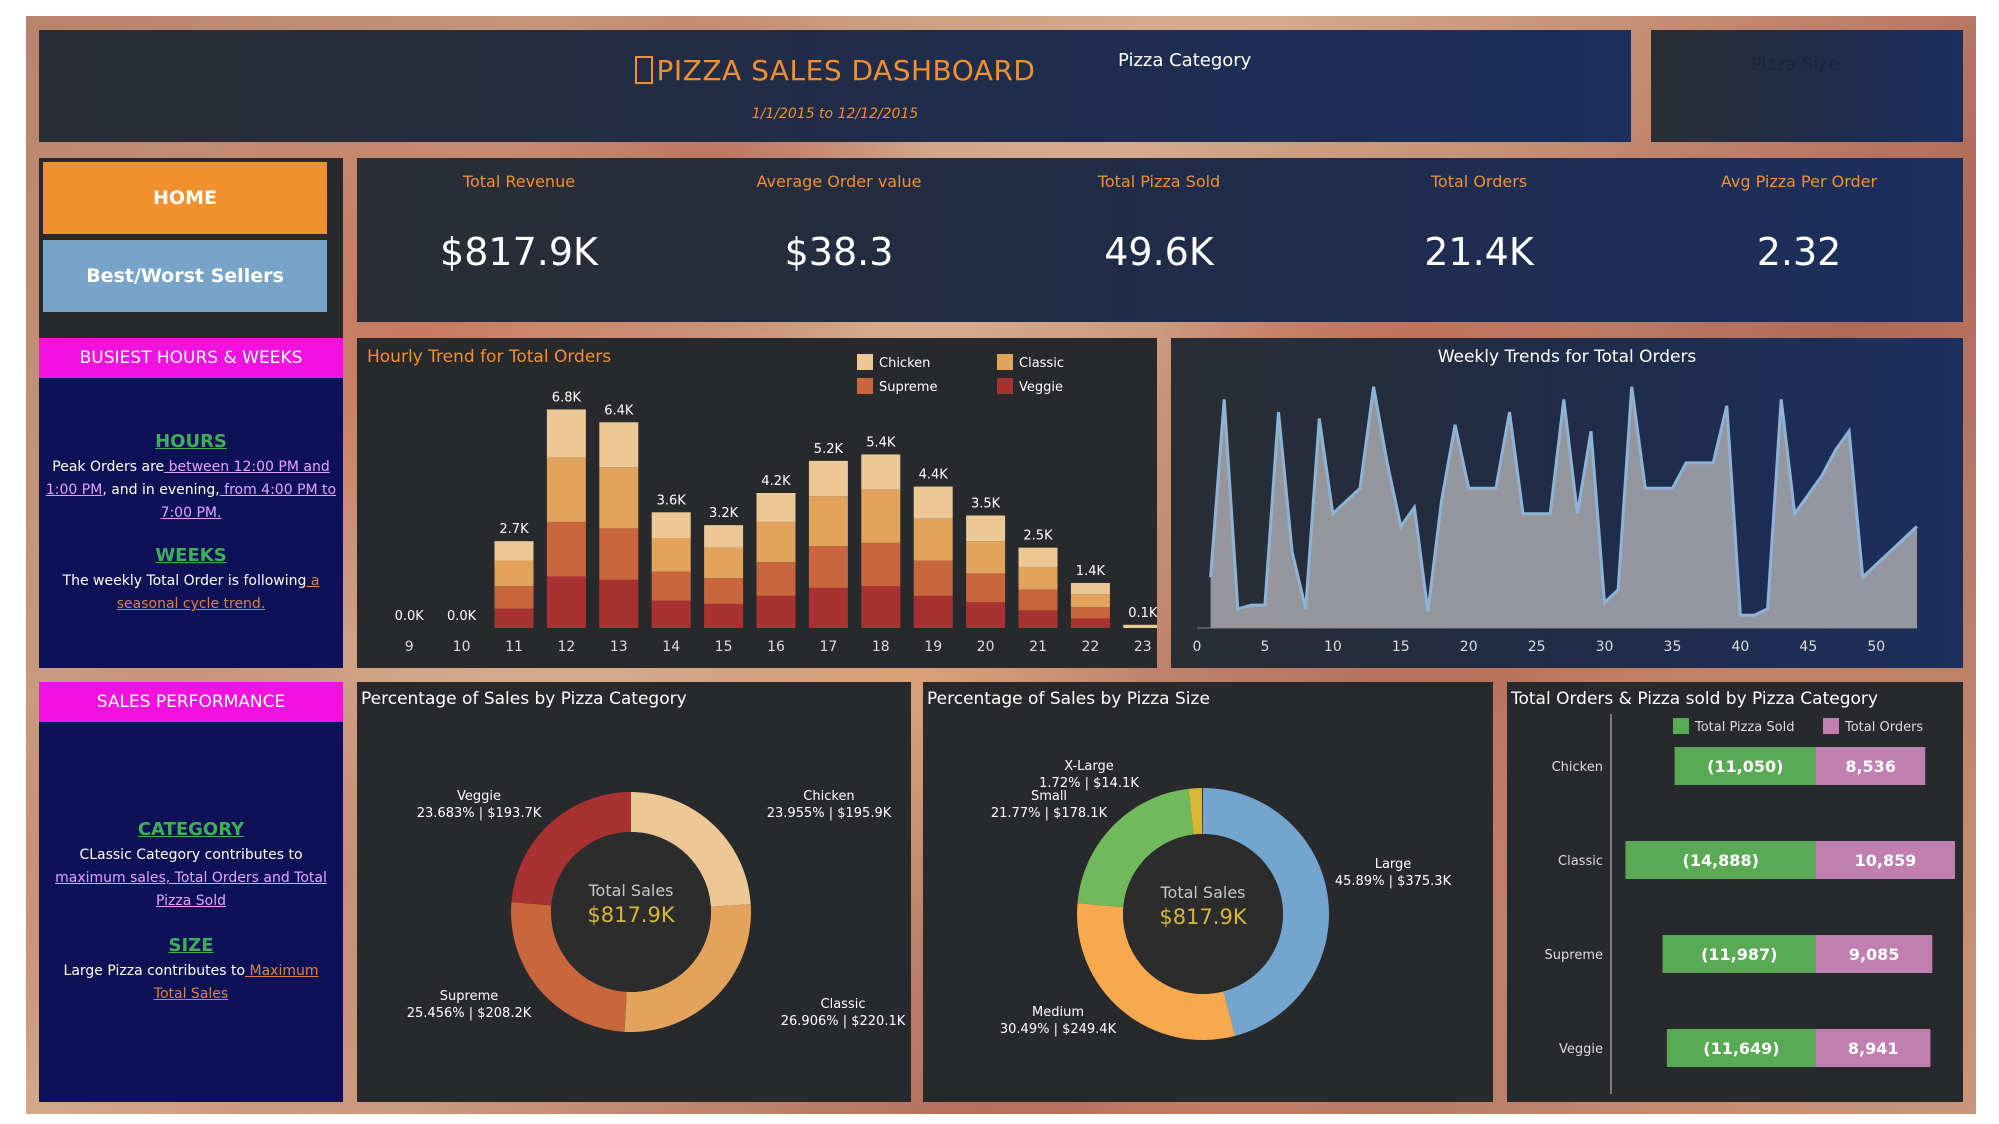  Describe the element at coordinates (631, 915) in the screenshot. I see `center-value: $817.9K` at that location.